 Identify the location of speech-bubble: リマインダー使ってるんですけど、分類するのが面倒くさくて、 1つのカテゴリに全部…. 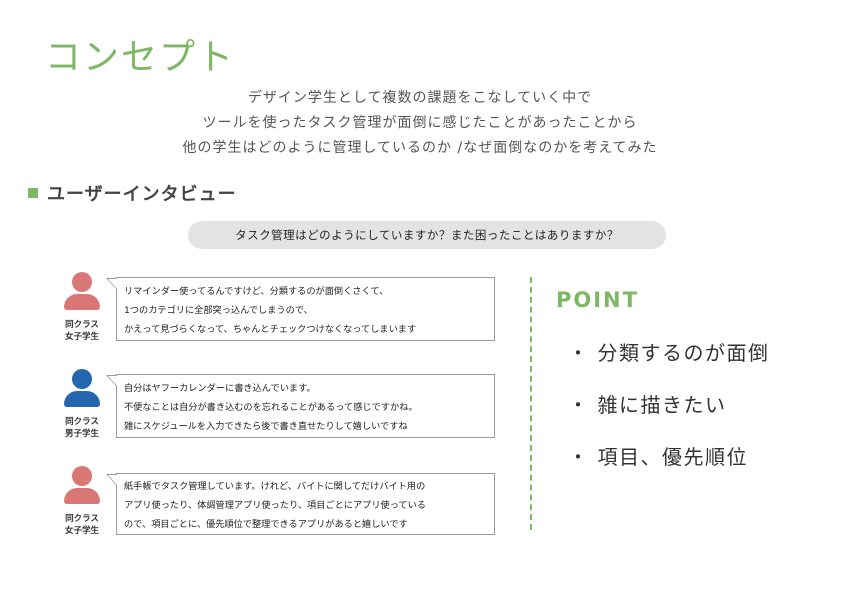
(300, 309).